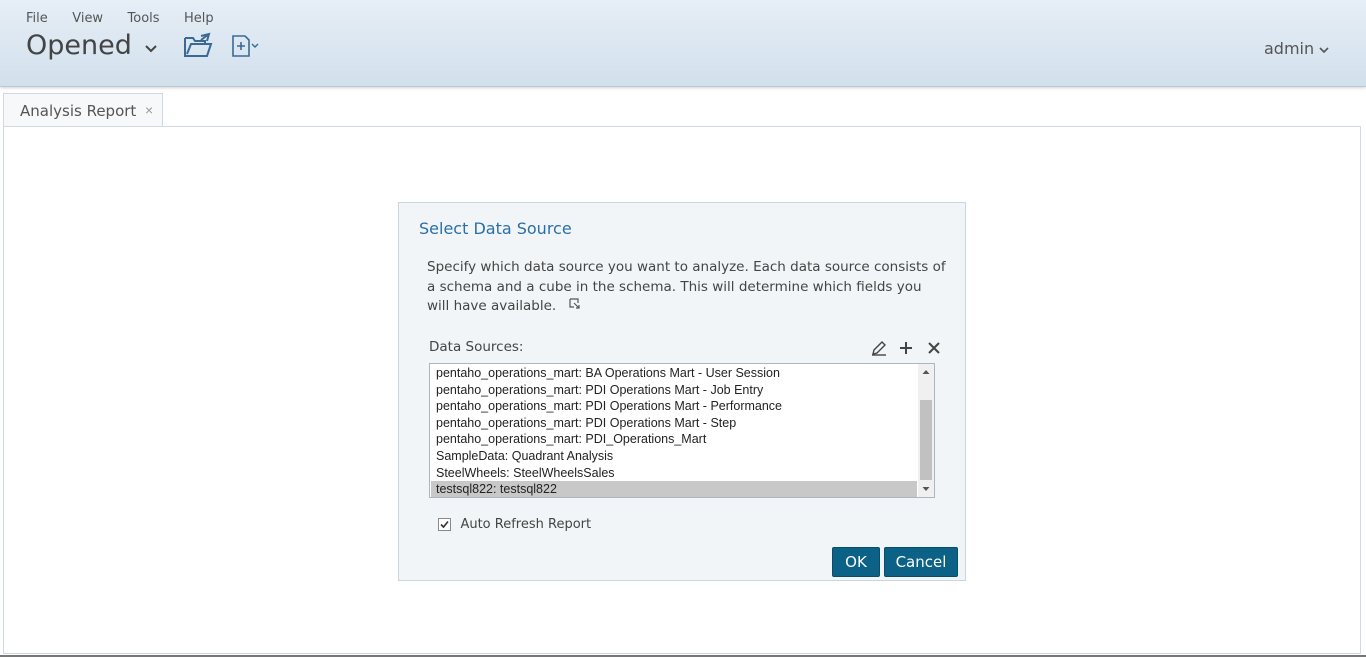 Image resolution: width=1366 pixels, height=657 pixels. Describe the element at coordinates (926, 372) in the screenshot. I see `scroll-up-icon` at that location.